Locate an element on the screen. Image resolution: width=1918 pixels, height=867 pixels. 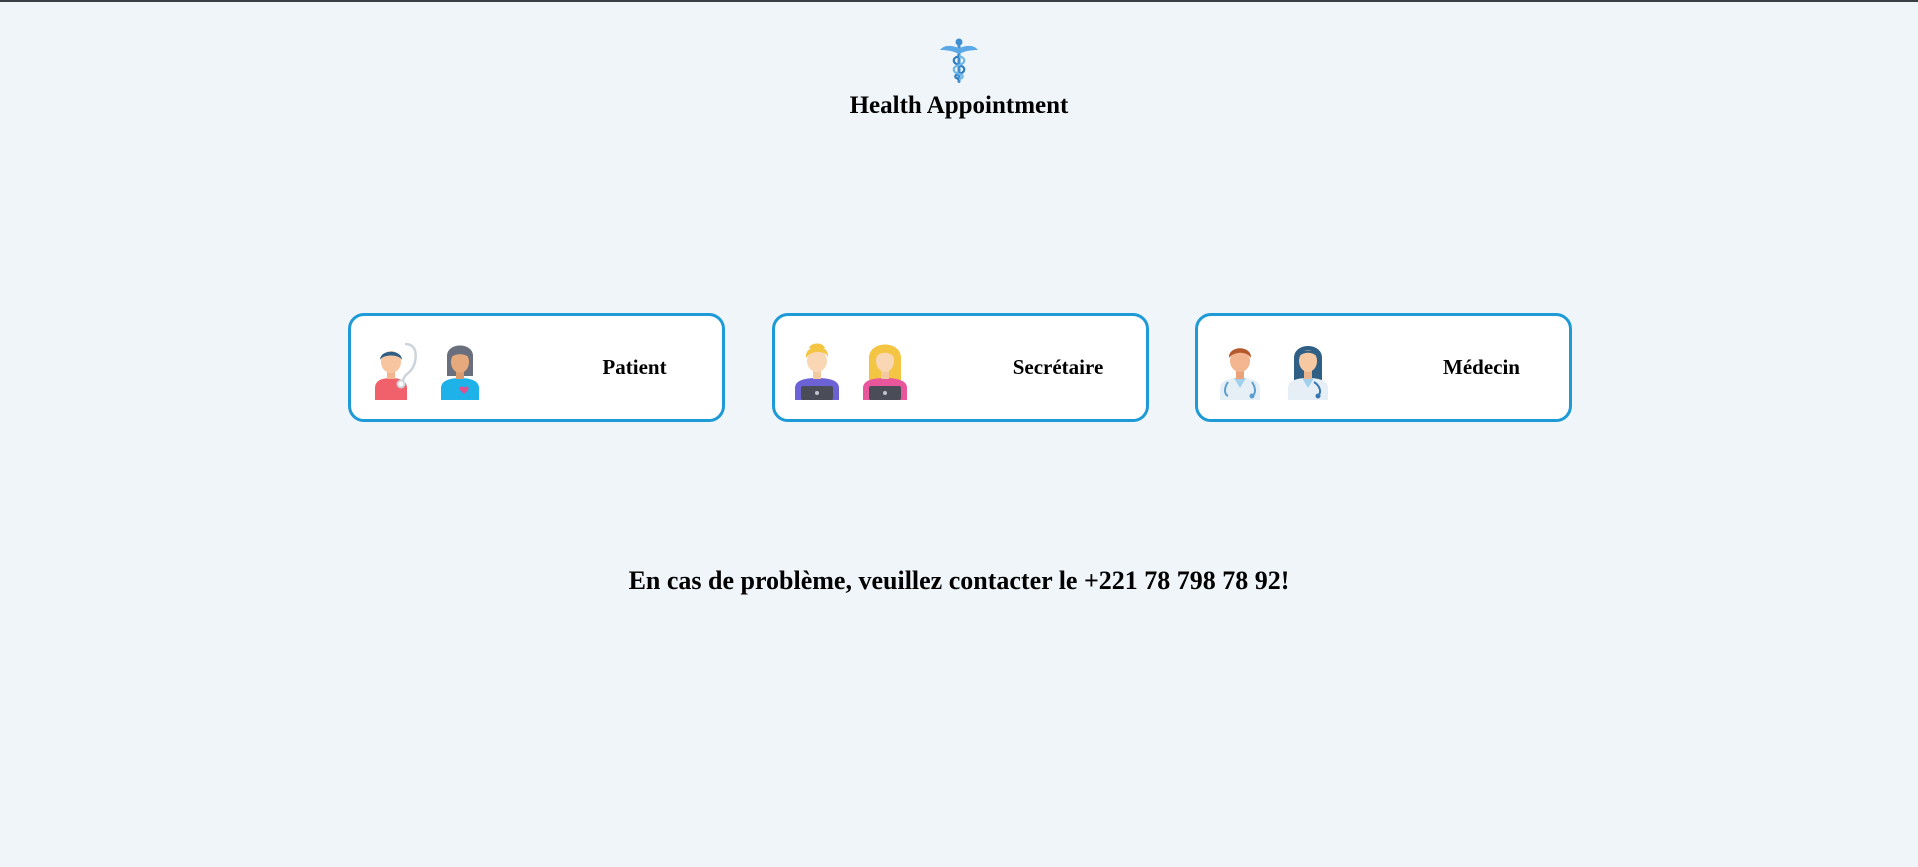
patient-man-icon is located at coordinates (396, 371).